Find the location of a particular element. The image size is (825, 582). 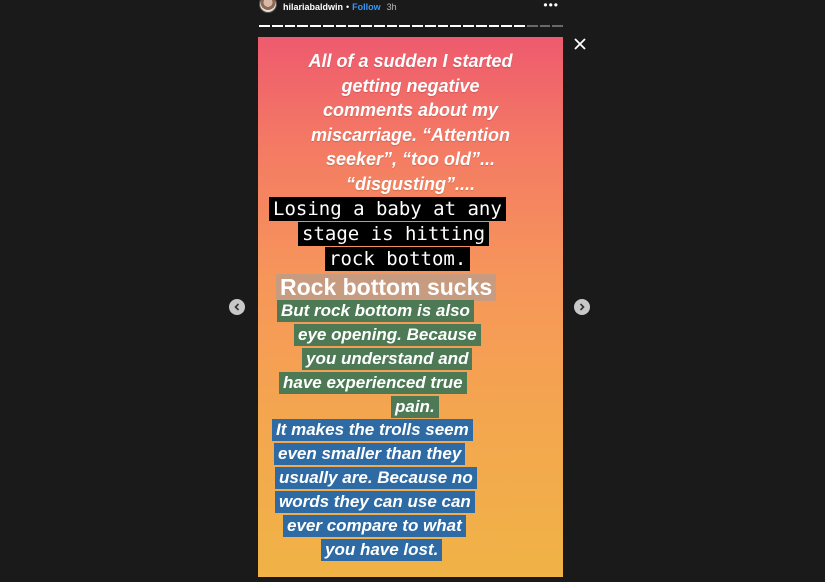

blue-line: words they can use can is located at coordinates (375, 502).